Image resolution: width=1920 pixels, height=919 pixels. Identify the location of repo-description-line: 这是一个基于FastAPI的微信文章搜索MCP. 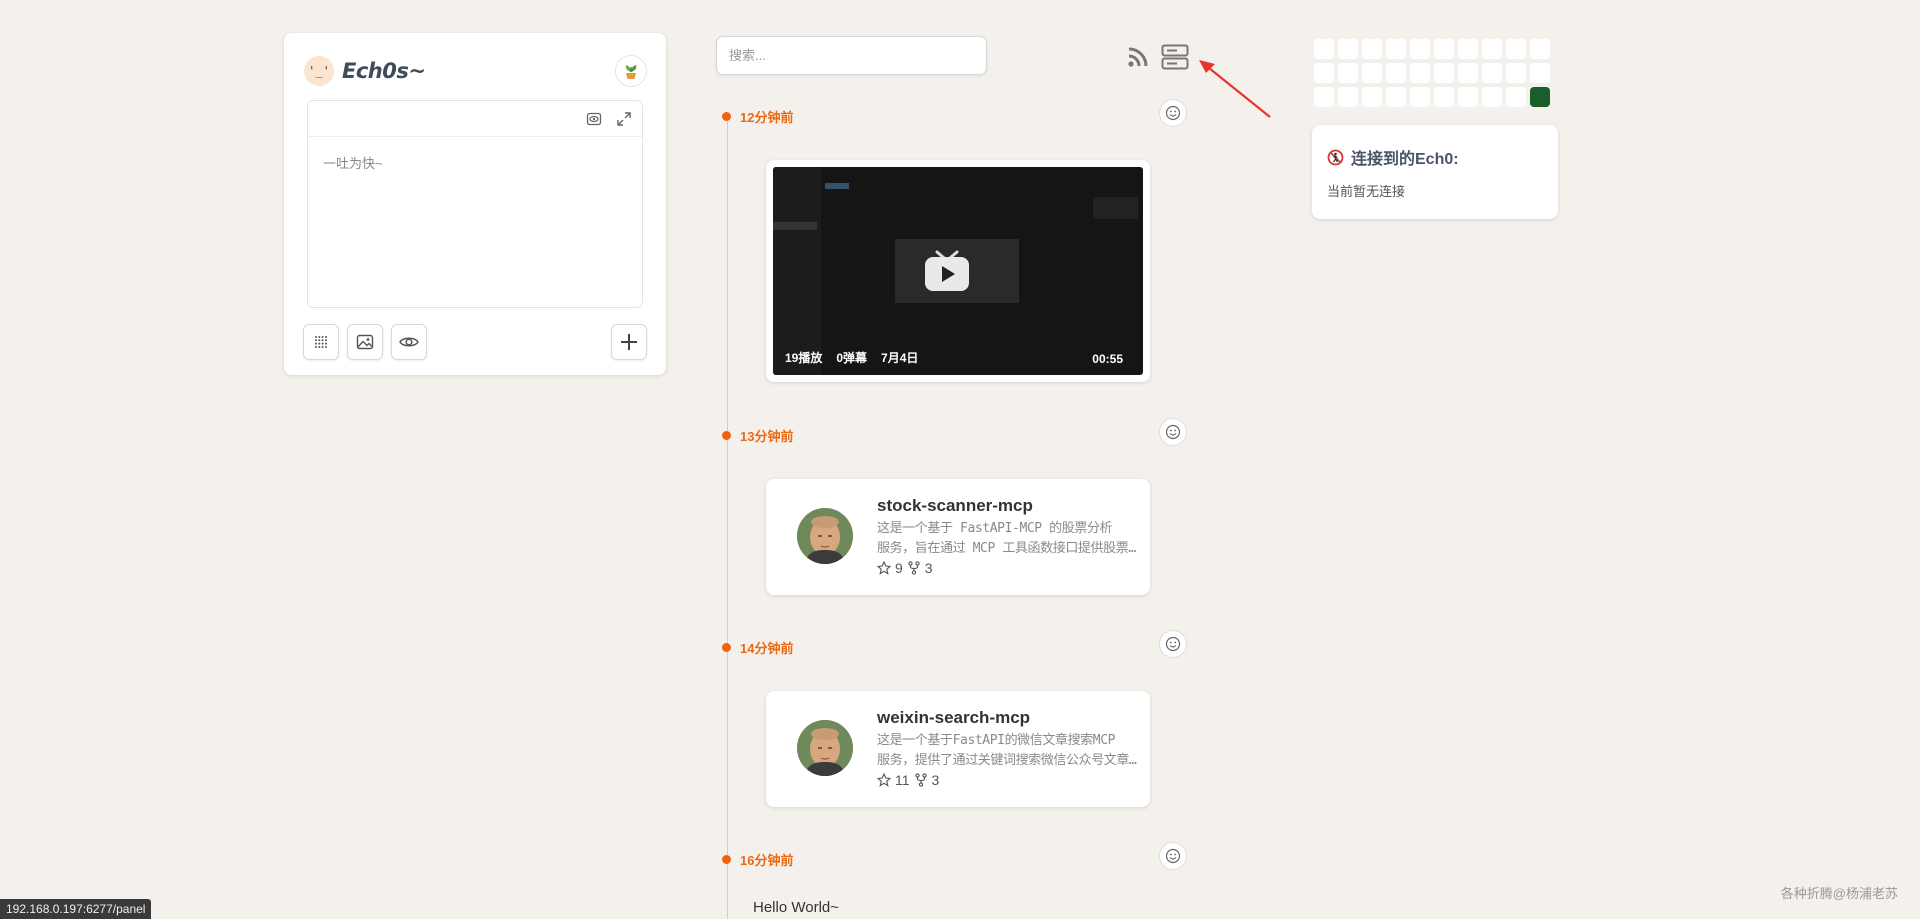
(996, 740).